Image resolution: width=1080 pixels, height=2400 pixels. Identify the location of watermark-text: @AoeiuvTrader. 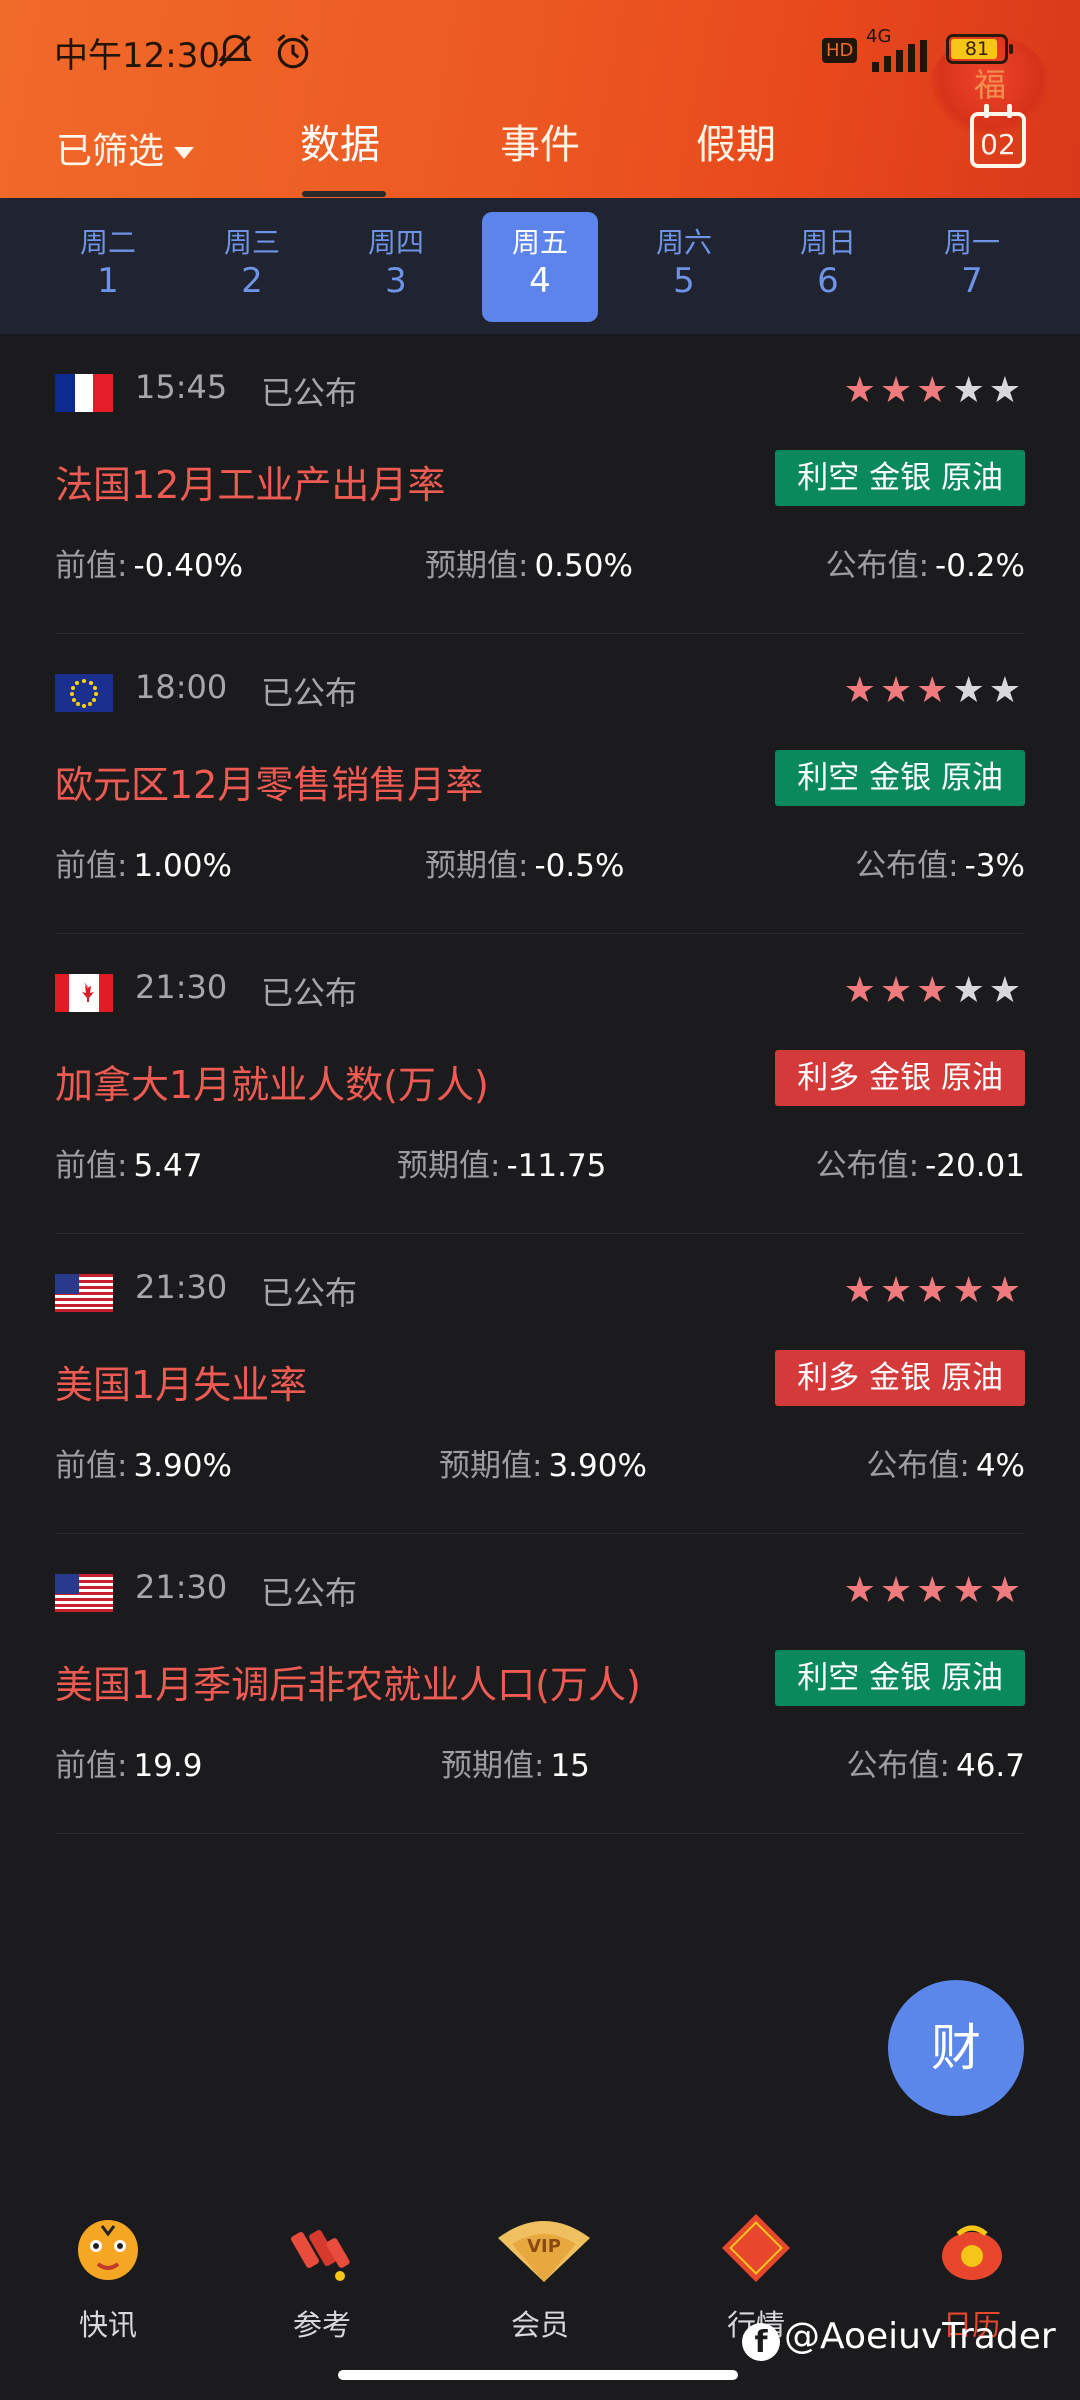
(920, 2336).